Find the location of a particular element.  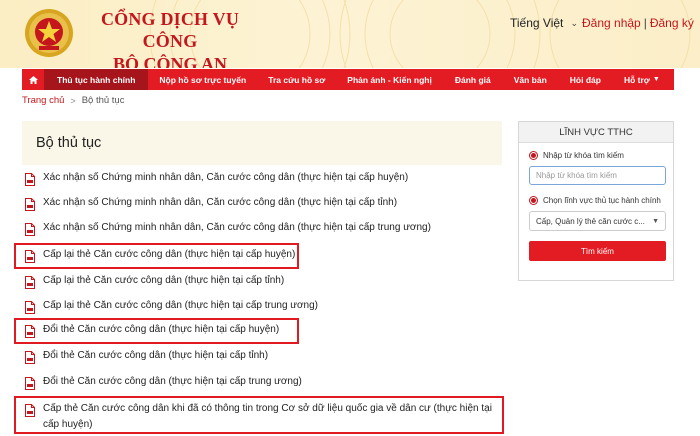

keyword-radio-label: Nhập từ khóa tìm kiếm is located at coordinates (583, 155).